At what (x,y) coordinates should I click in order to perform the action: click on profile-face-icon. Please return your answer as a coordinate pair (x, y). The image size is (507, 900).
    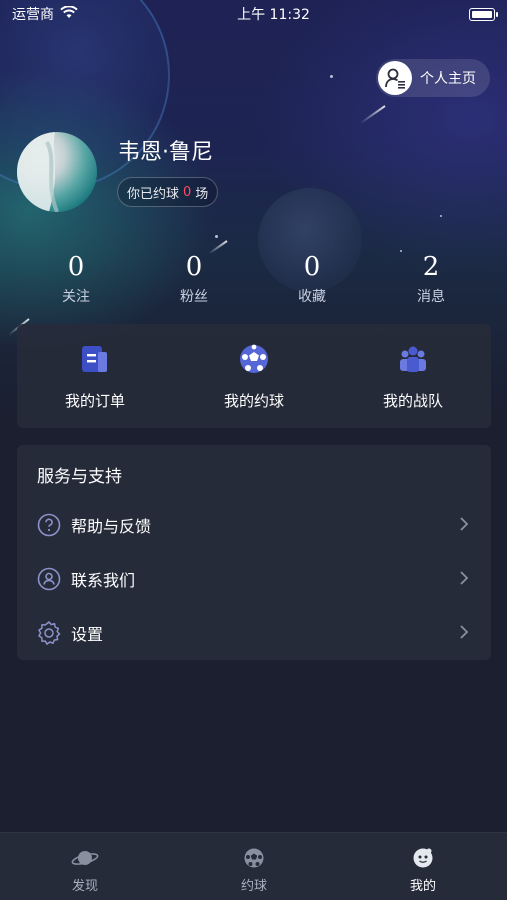
    Looking at the image, I should click on (423, 858).